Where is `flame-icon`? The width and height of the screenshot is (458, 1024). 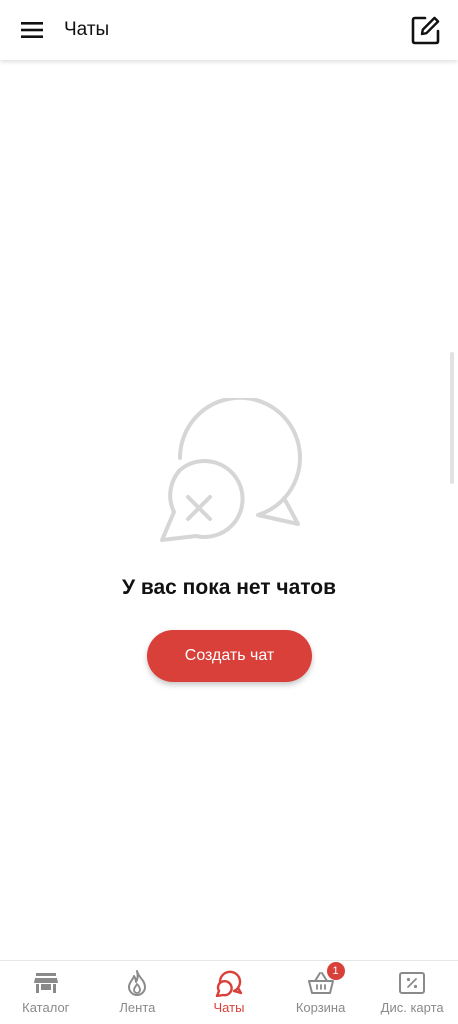 flame-icon is located at coordinates (137, 983).